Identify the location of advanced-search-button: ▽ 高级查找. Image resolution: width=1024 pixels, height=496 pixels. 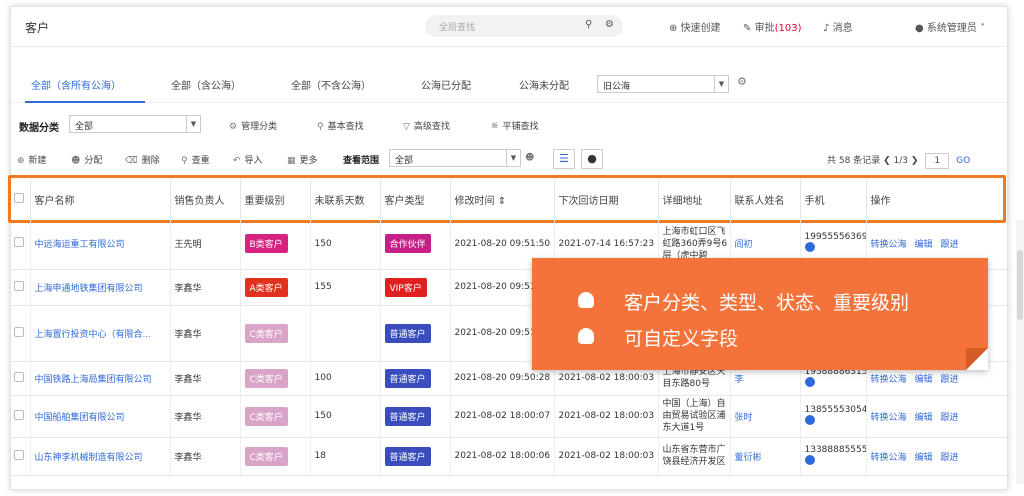
(426, 125).